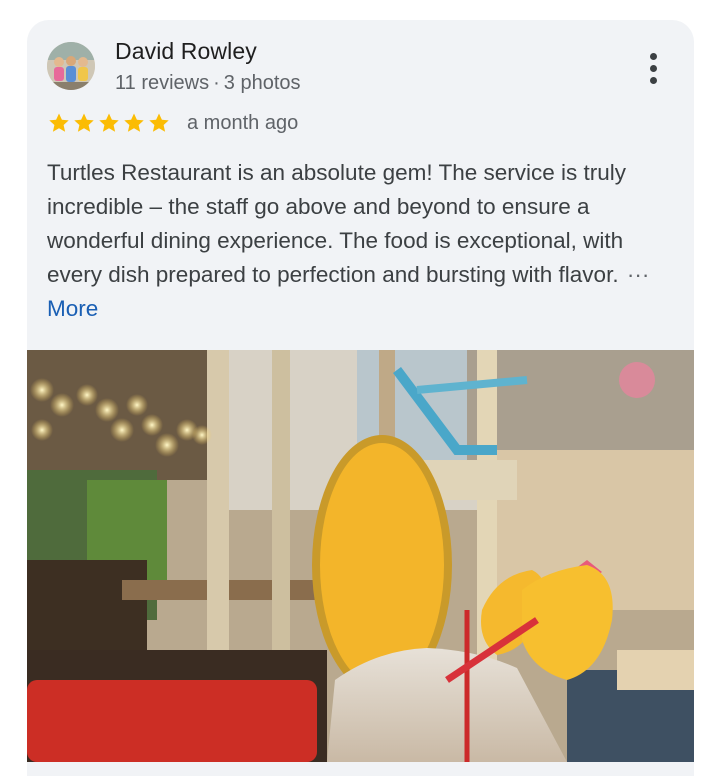 The image size is (720, 776). I want to click on star-rating, so click(109, 123).